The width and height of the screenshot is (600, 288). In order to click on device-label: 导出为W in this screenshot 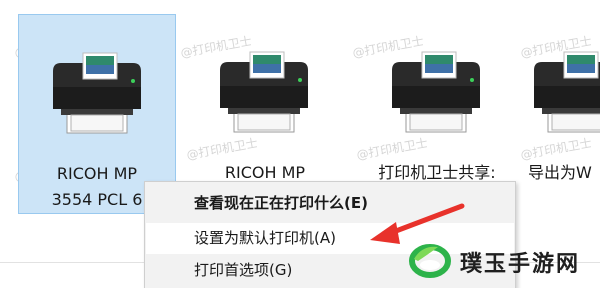, I will do `click(560, 172)`.